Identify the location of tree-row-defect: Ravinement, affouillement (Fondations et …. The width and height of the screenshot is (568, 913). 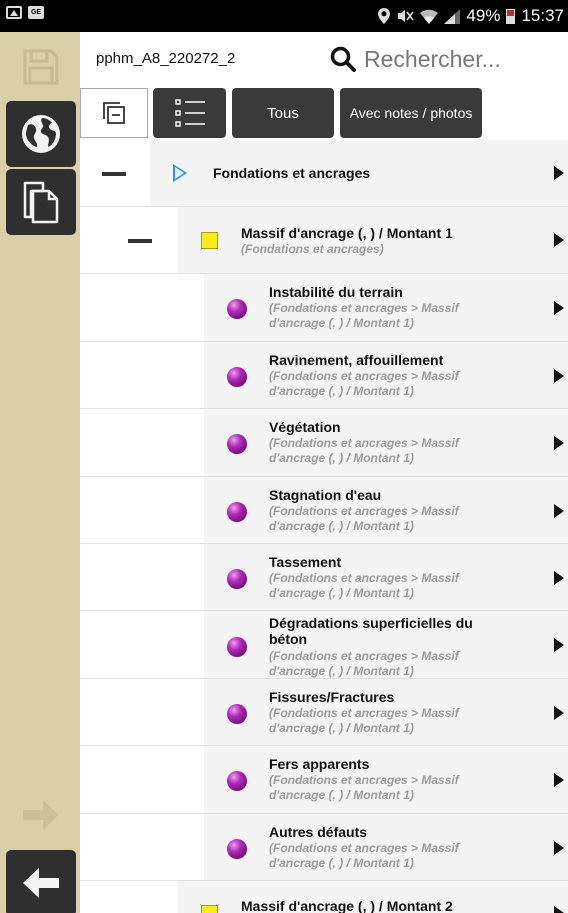
(324, 375).